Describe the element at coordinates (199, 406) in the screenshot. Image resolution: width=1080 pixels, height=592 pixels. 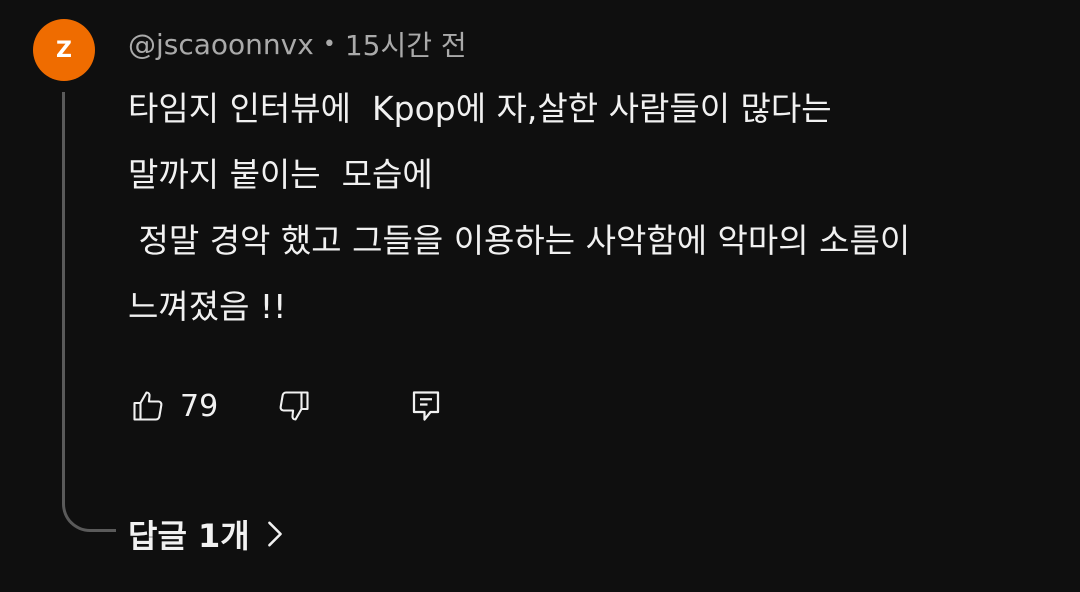
I see `like-count: 79` at that location.